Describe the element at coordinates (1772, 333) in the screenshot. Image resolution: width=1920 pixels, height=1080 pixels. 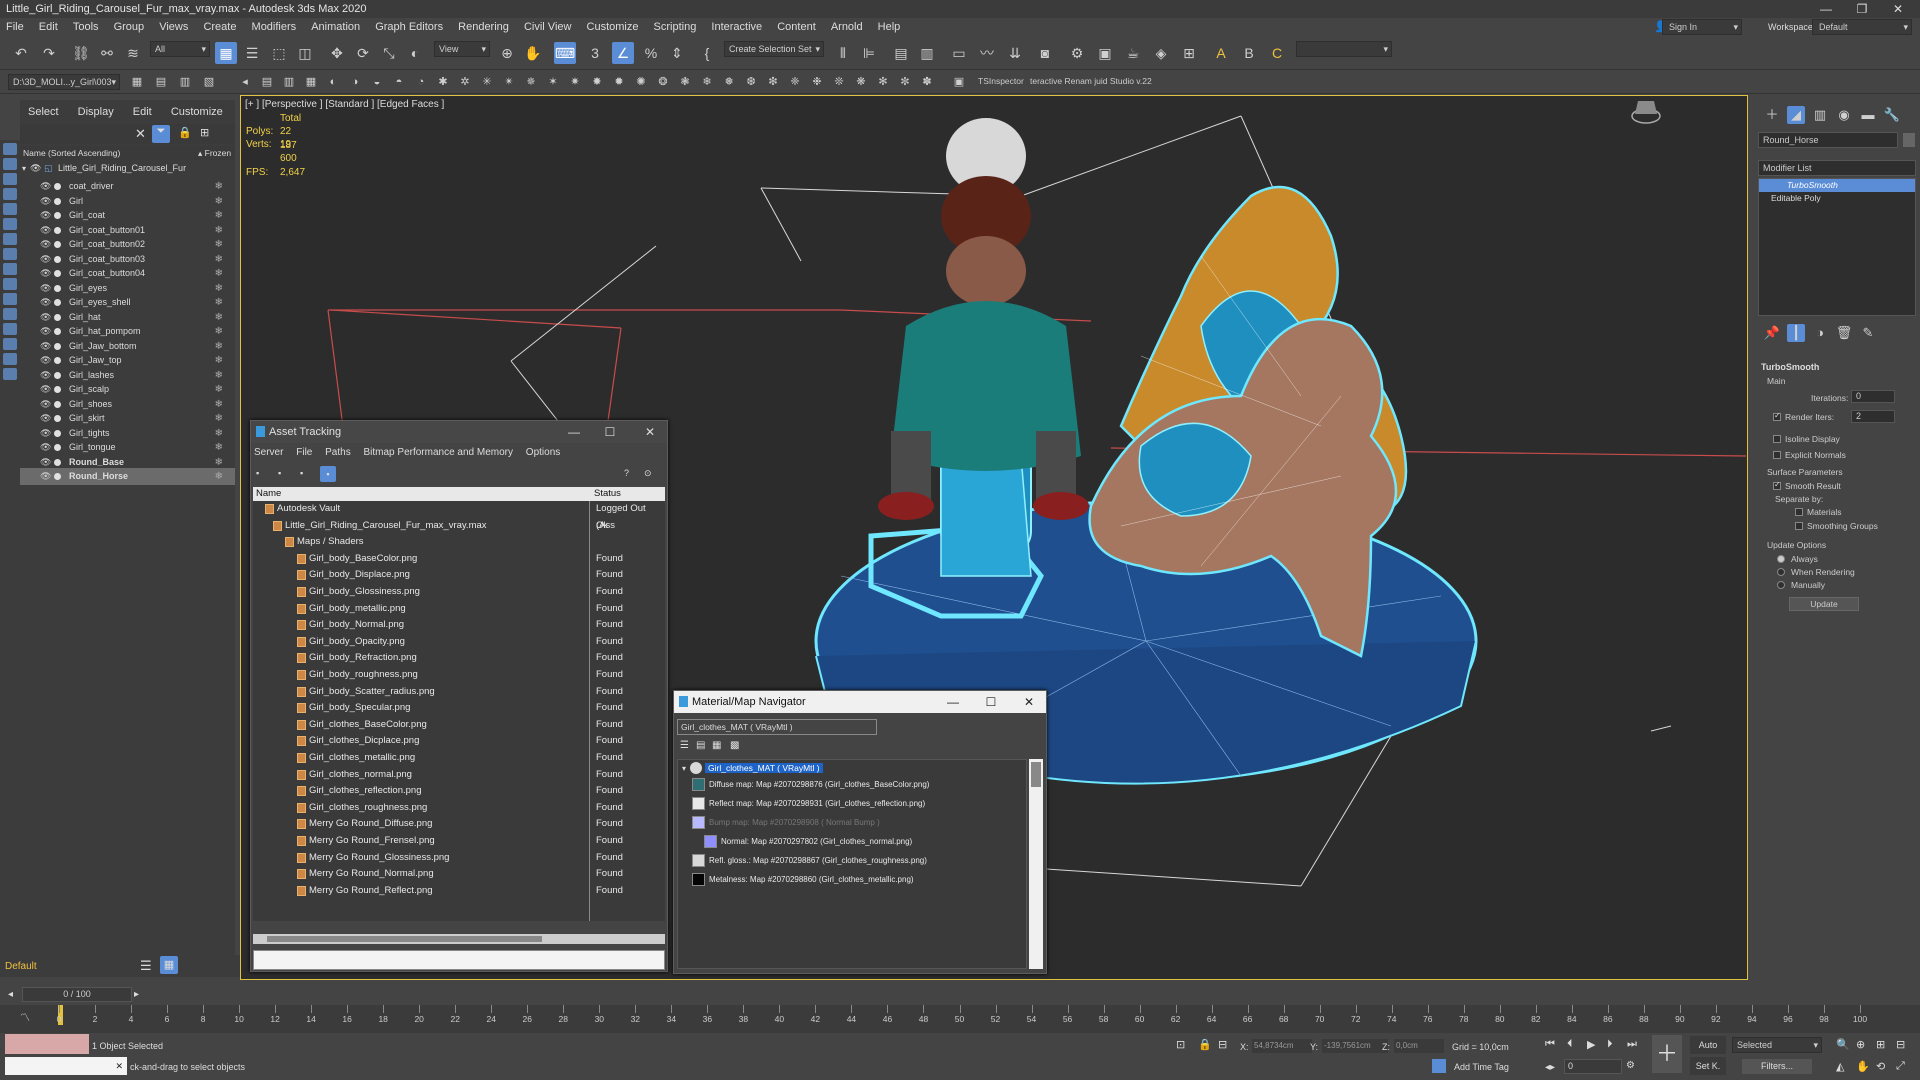
I see `pin-stack-icon: 📌` at that location.